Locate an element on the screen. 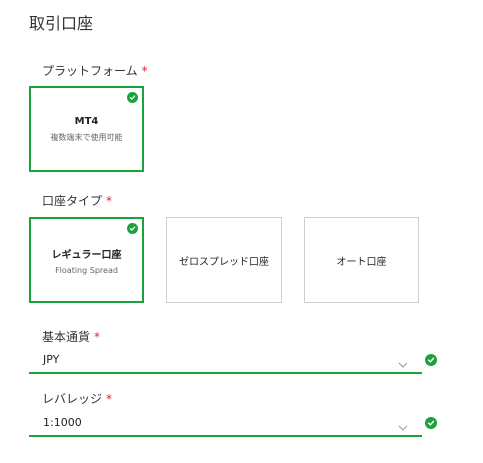  platform-option-name: MT4 is located at coordinates (86, 121).